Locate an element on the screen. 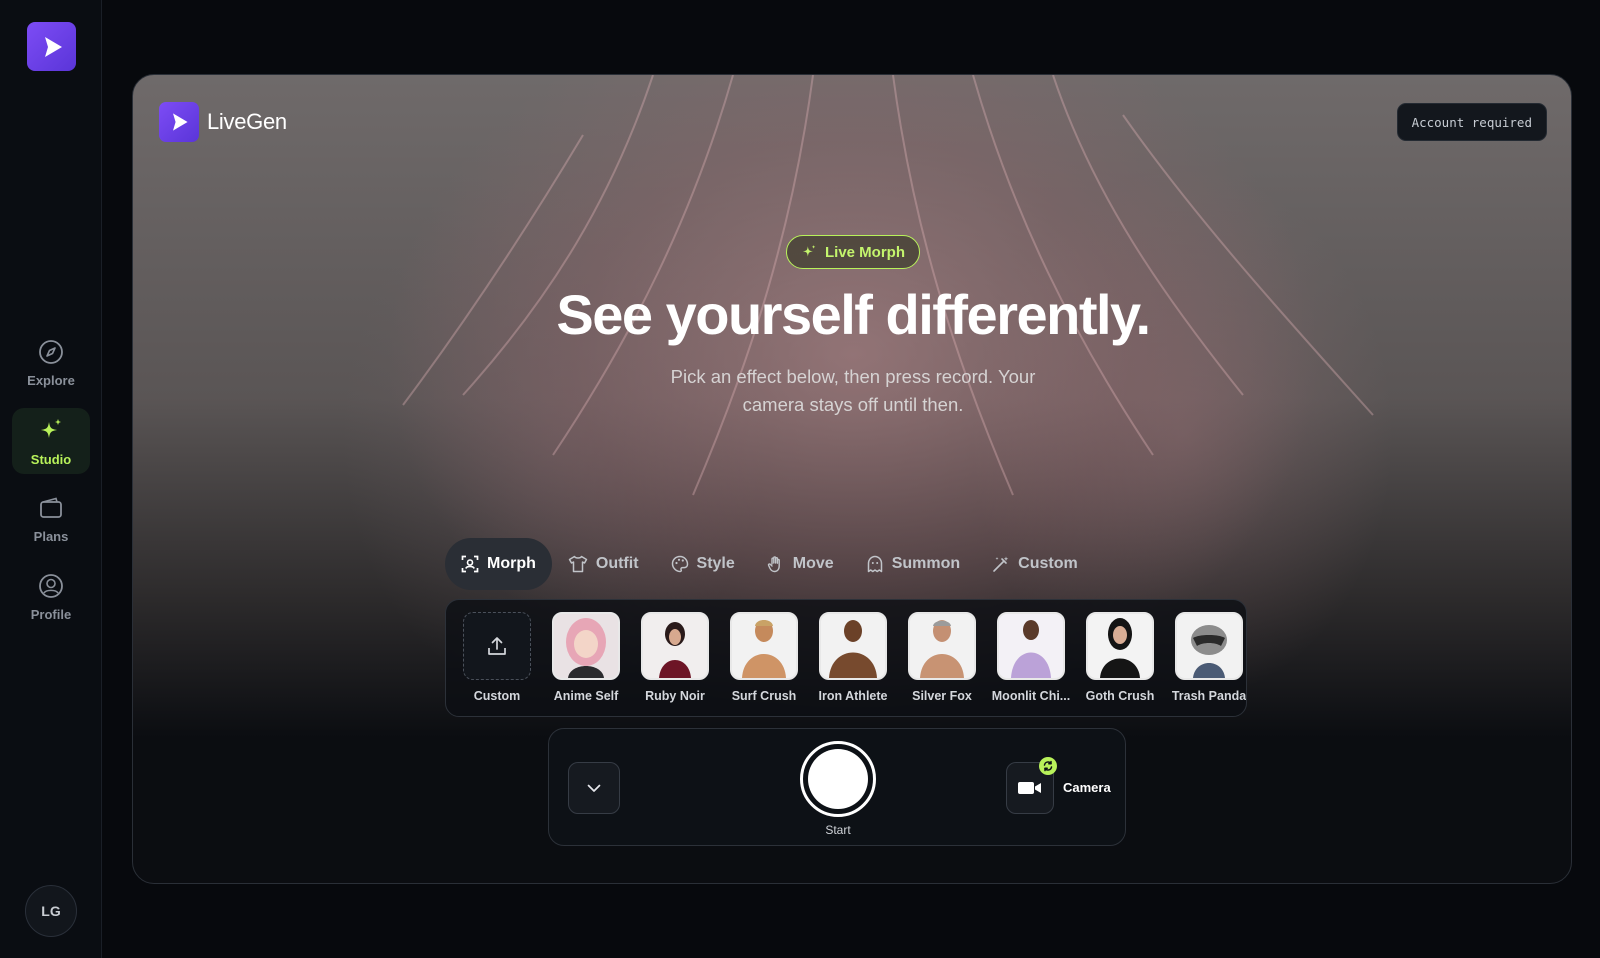  effect-surf-crush: Surf Crush is located at coordinates (764, 657).